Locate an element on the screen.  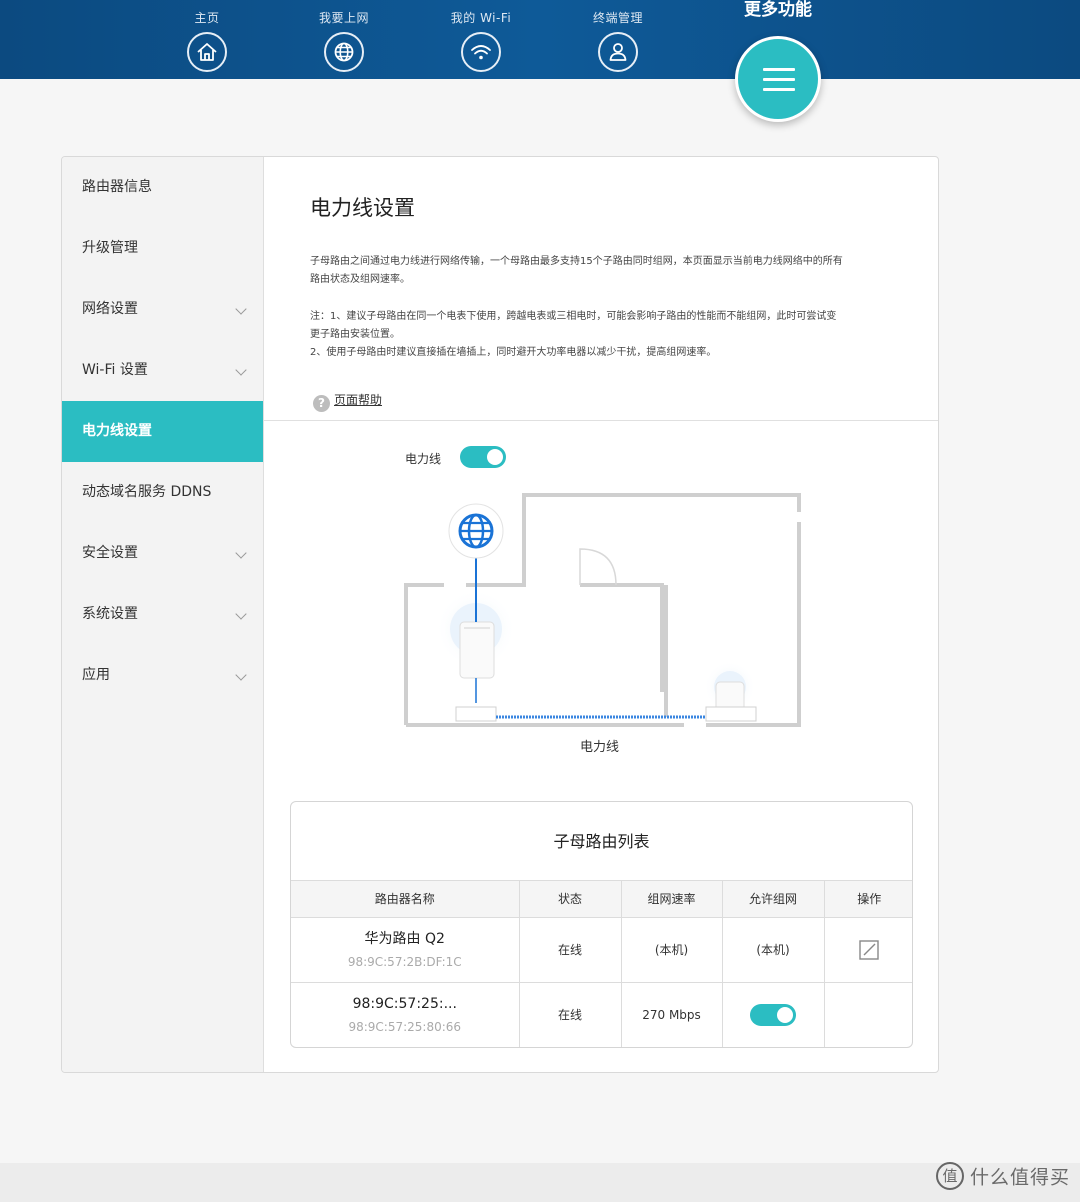
home-icon is located at coordinates (207, 52).